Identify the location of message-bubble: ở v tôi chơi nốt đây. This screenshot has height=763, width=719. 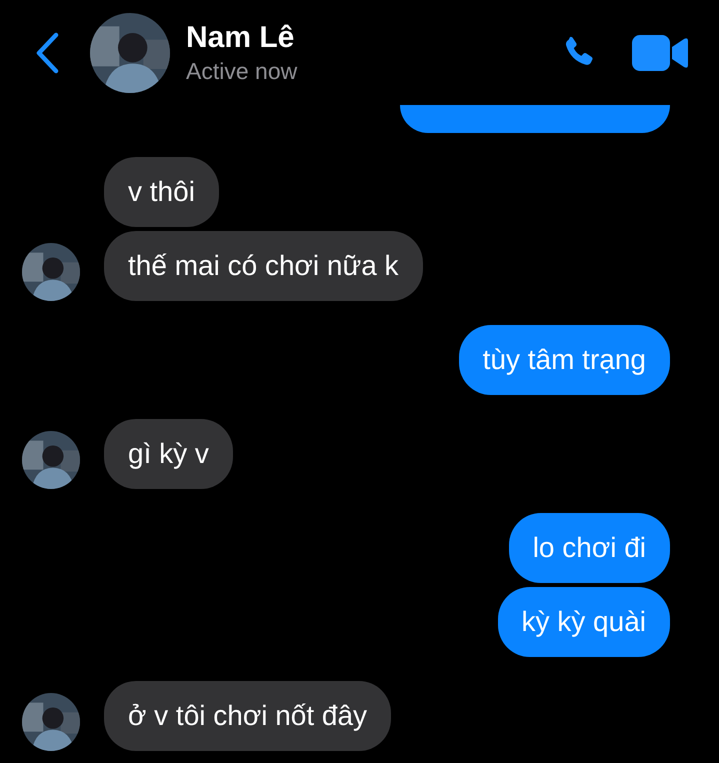
(248, 716).